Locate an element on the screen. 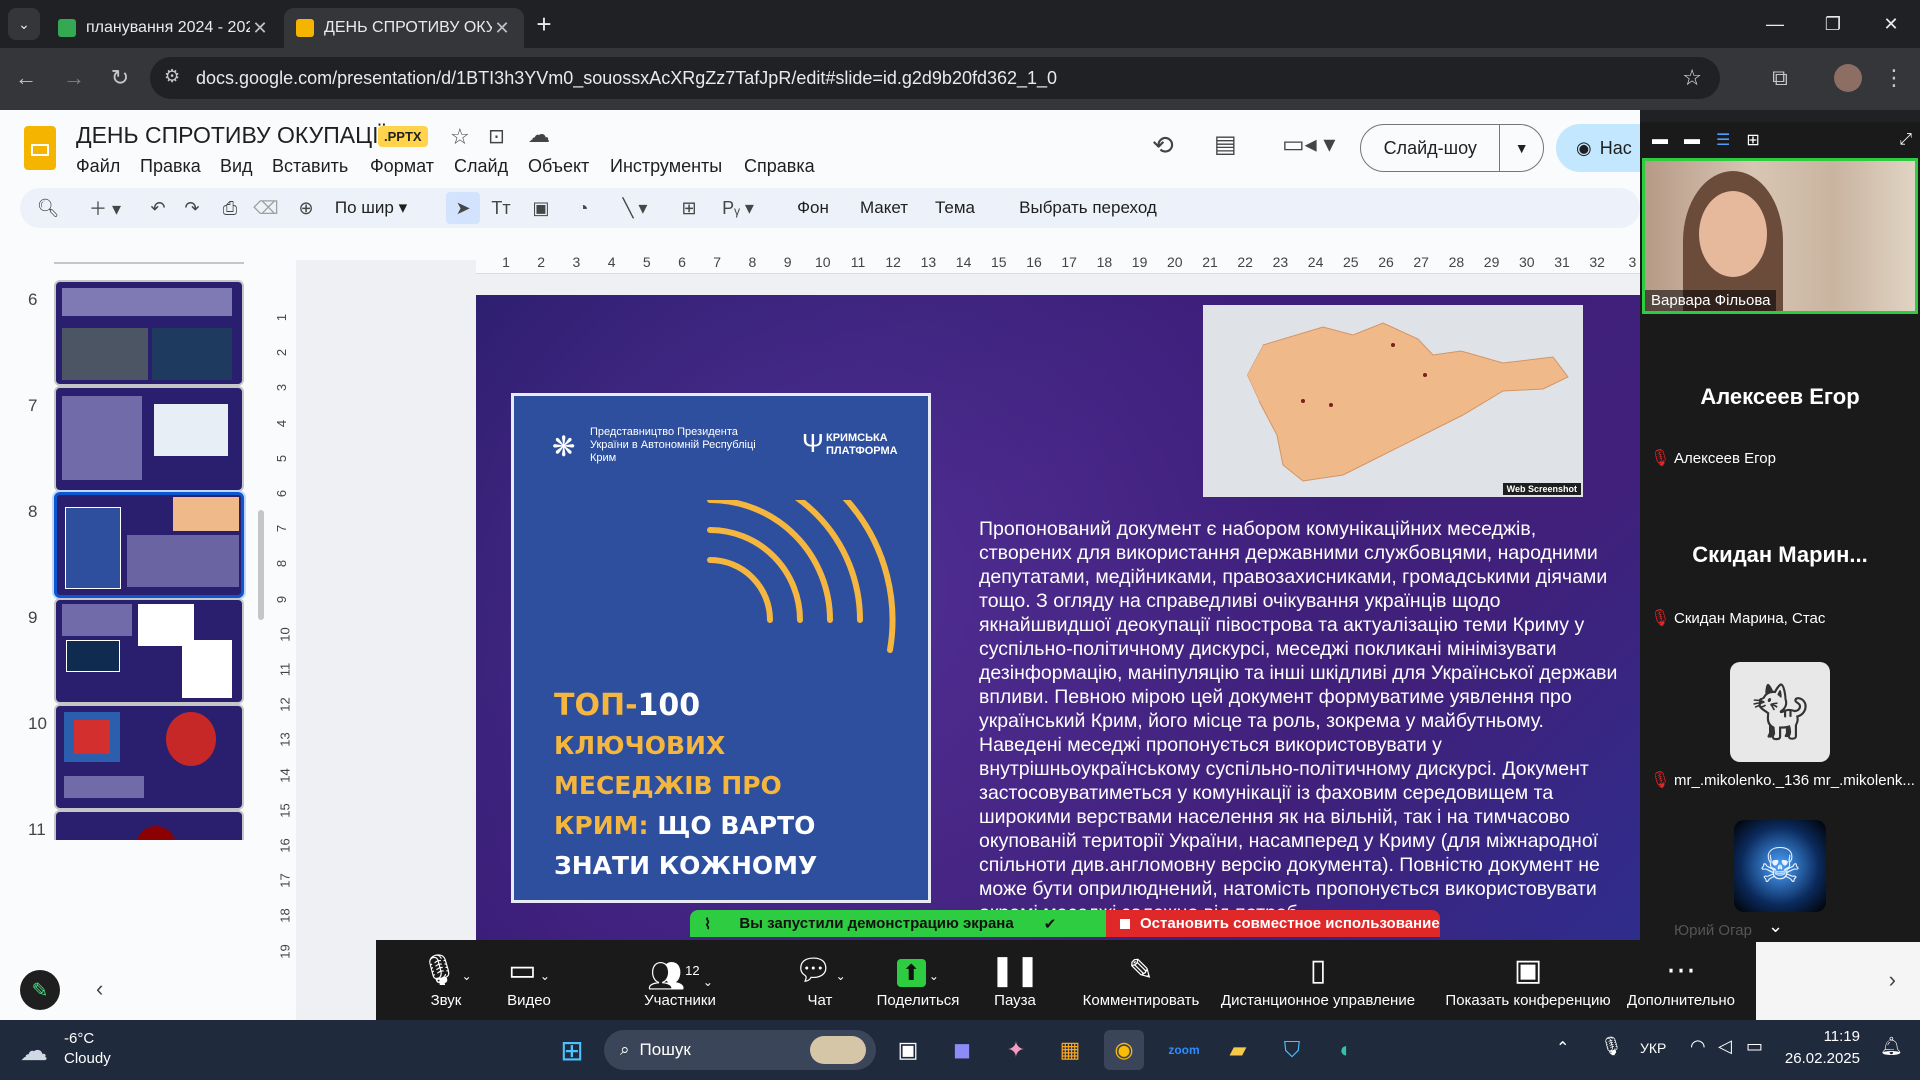  menu-insert: Вставить is located at coordinates (310, 166).